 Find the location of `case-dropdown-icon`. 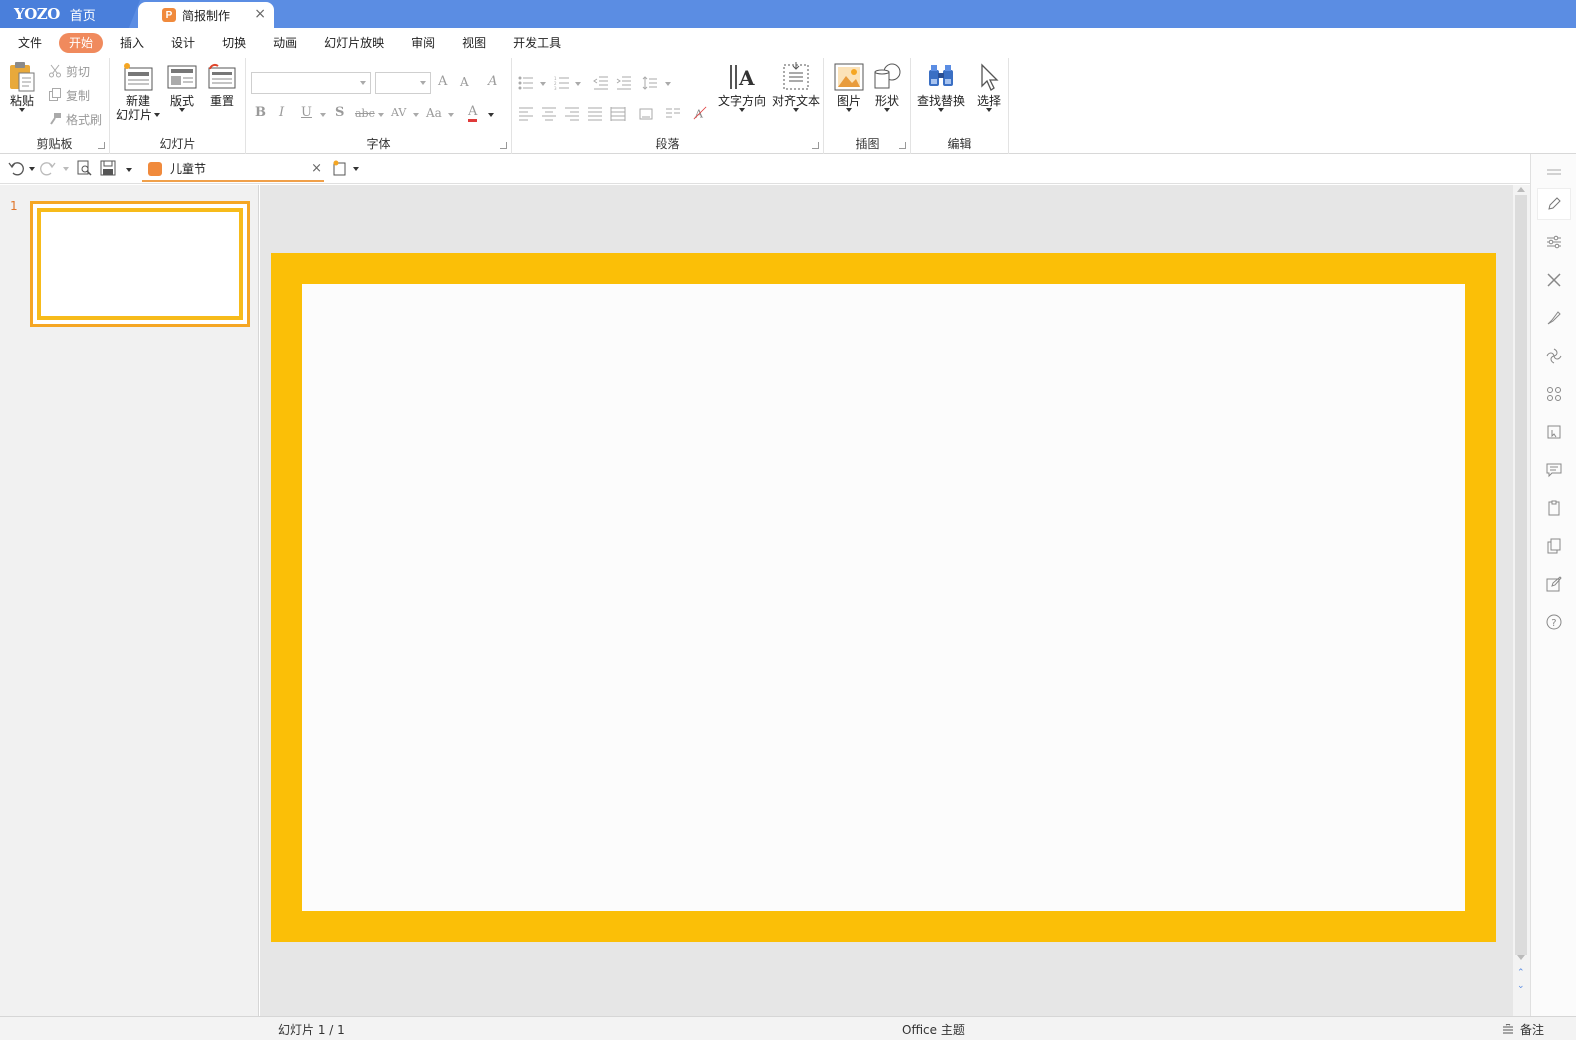

case-dropdown-icon is located at coordinates (451, 115).